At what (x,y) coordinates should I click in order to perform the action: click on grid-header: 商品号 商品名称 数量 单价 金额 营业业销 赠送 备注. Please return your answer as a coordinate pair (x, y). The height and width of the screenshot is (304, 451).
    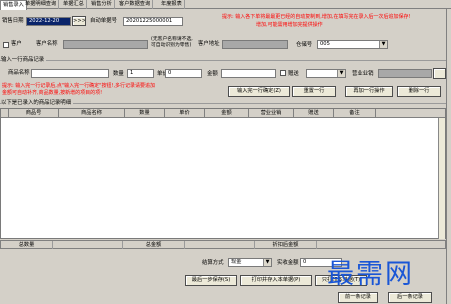
    Looking at the image, I should click on (223, 113).